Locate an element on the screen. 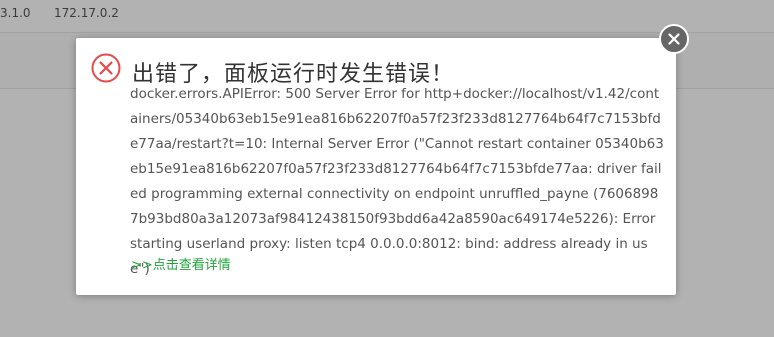  view-details-link: >>点击查看详情 is located at coordinates (181, 263).